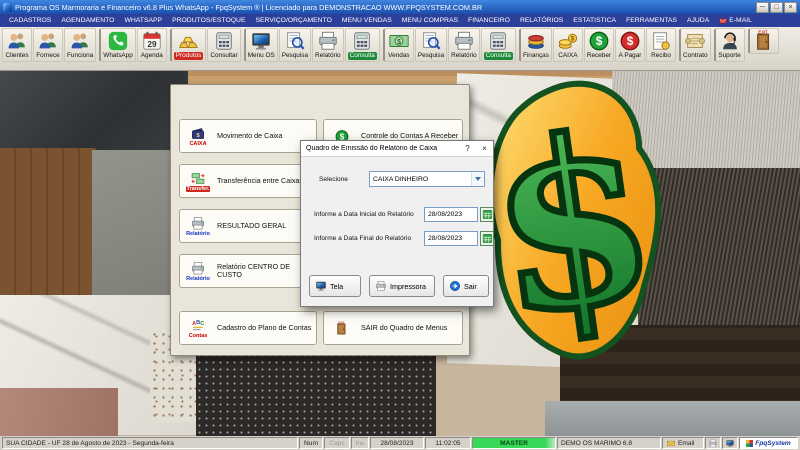  What do you see at coordinates (295, 55) in the screenshot?
I see `toolbar-button-label: Pesquisa` at bounding box center [295, 55].